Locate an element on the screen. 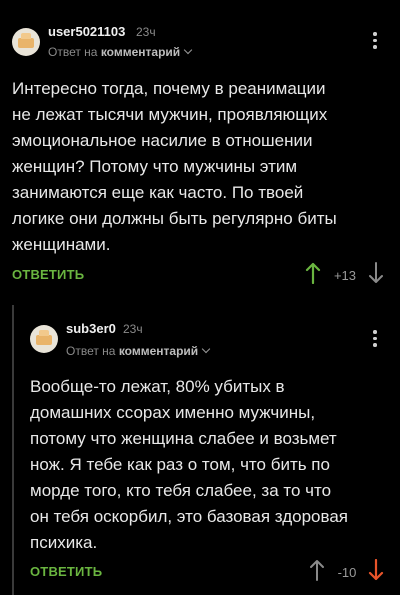  text-line: женщин? Потому что мужчины этим is located at coordinates (155, 166).